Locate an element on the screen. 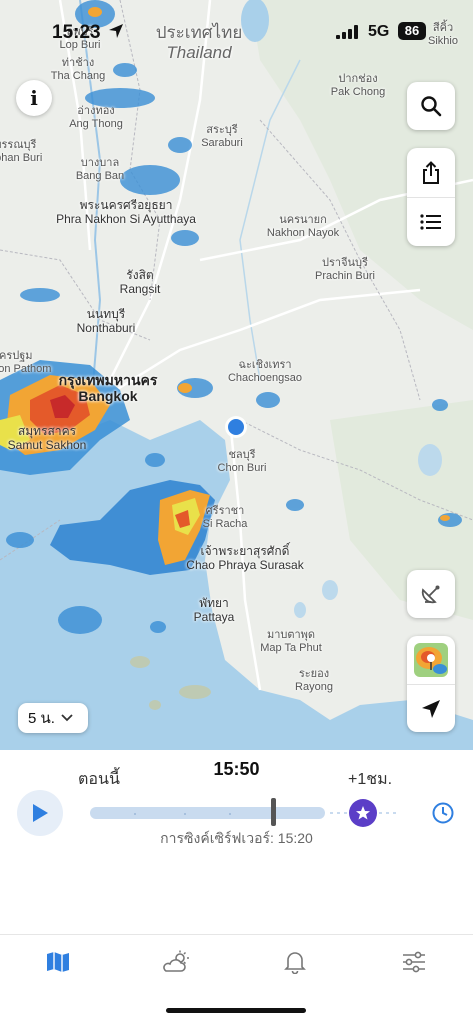  place-th: สมุทรสาคร is located at coordinates (47, 431).